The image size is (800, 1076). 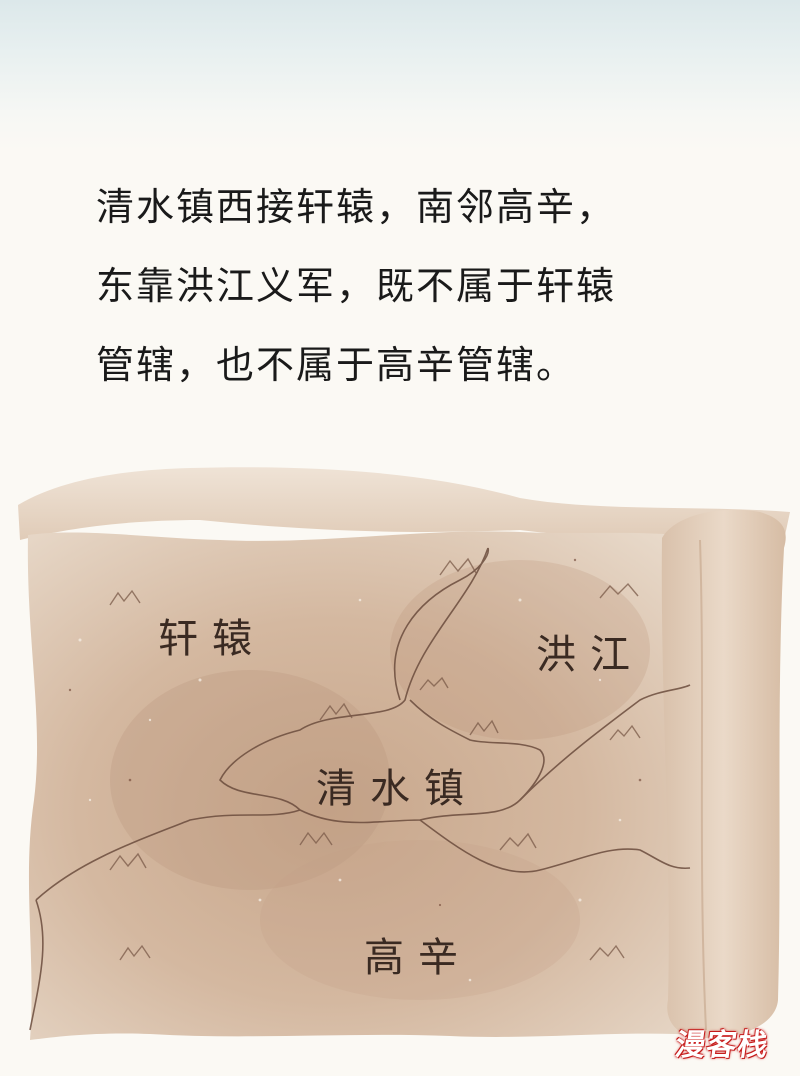 What do you see at coordinates (356, 207) in the screenshot?
I see `narration-line-1: 清水镇西接轩辕，南邻高辛，` at bounding box center [356, 207].